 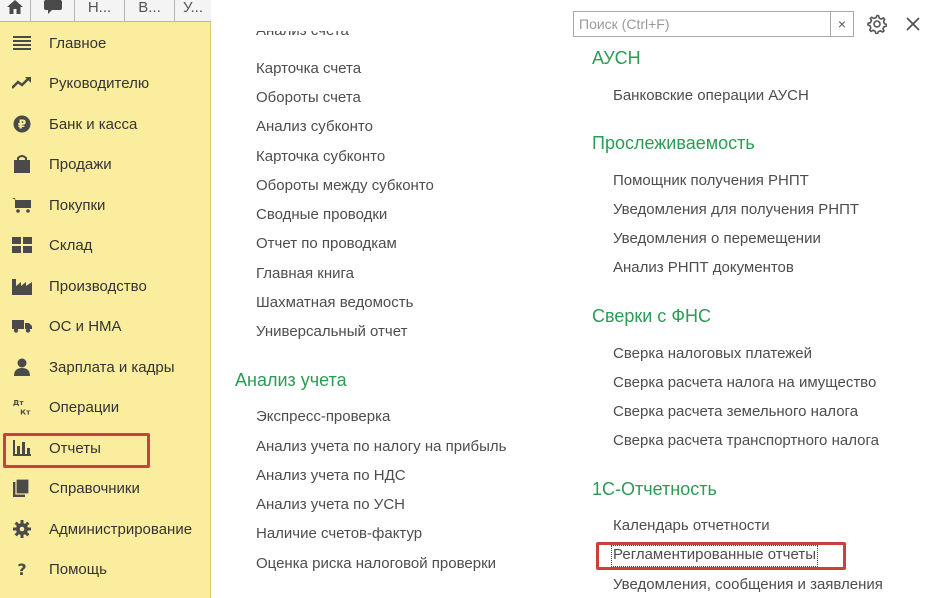 I want to click on section-title-ausn: АУСН, so click(x=616, y=58).